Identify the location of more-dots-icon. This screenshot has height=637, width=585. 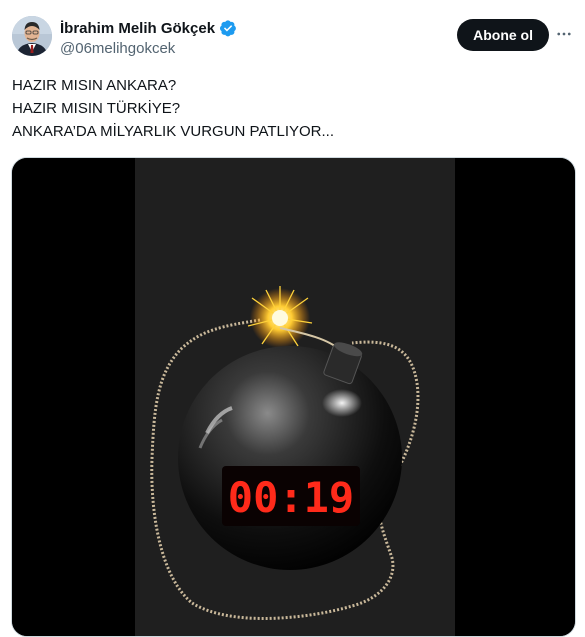
(564, 34).